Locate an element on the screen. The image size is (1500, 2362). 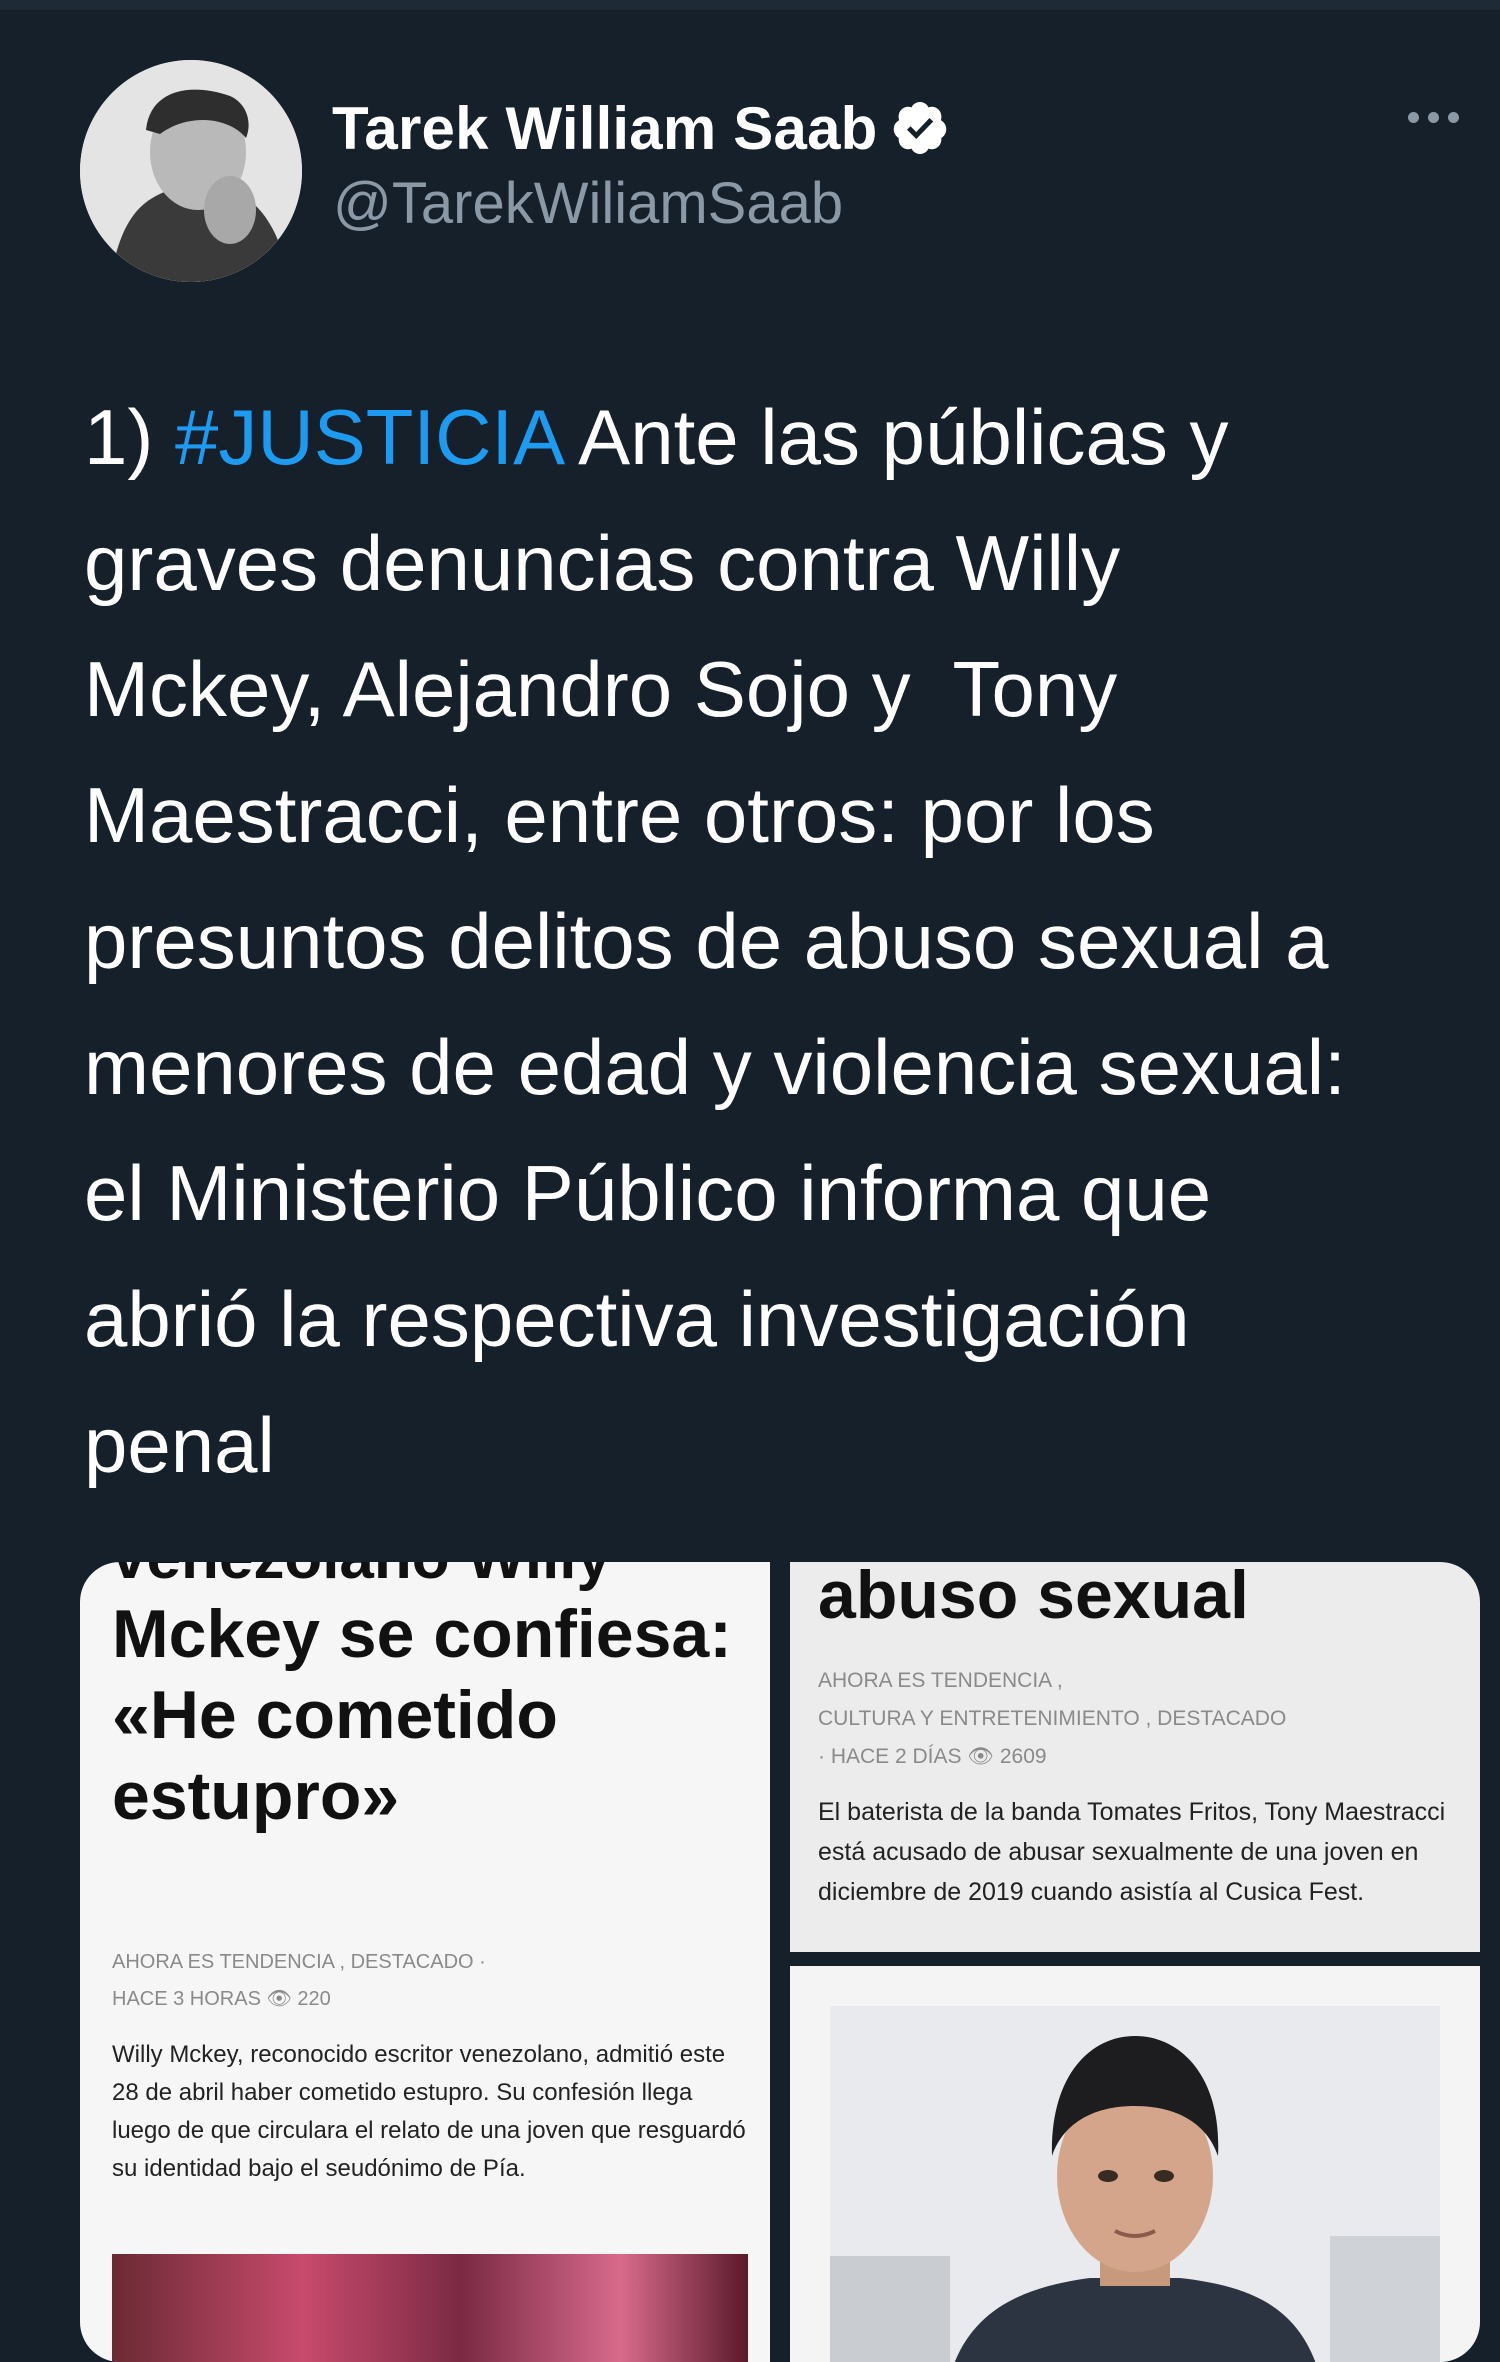
article-meta-line: AHORA ES TENDENCIA , DESTACADO · is located at coordinates (299, 1962).